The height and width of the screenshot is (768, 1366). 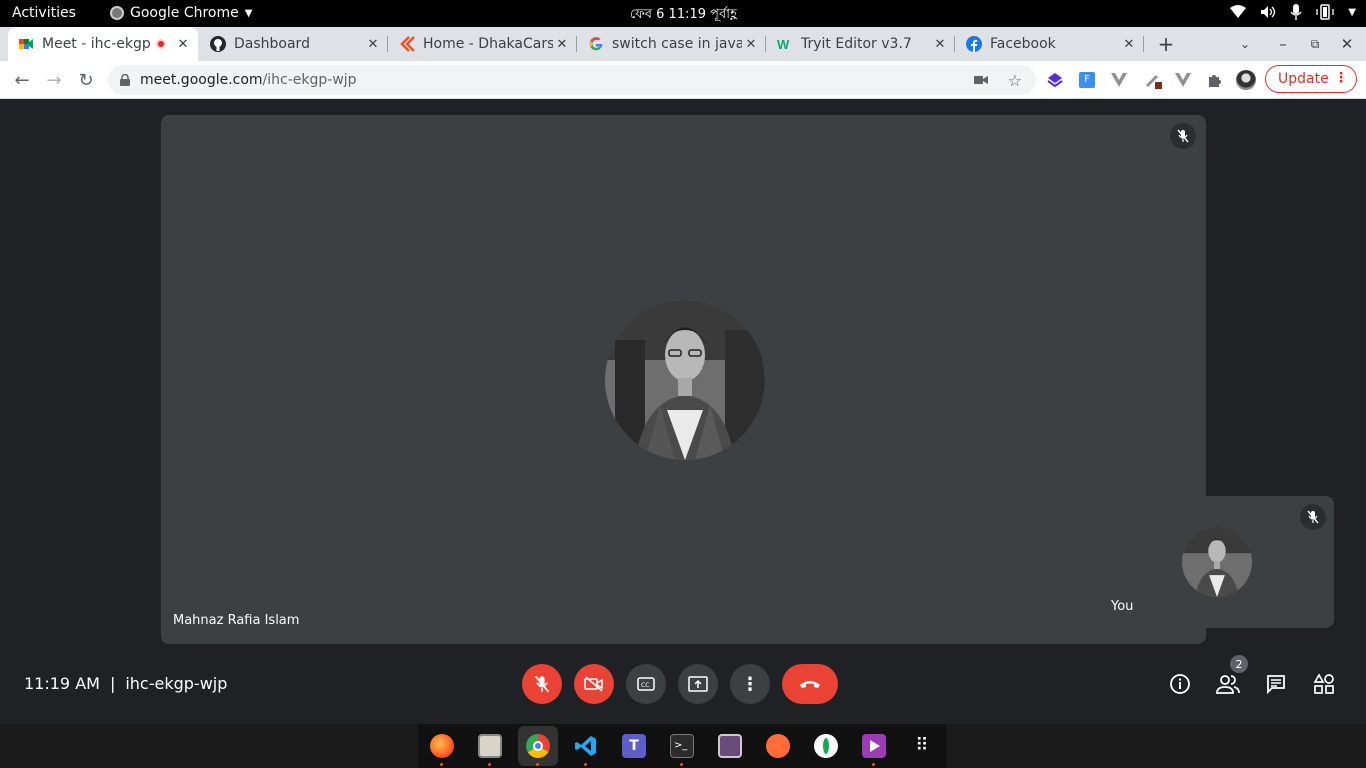 I want to click on tab-dhakacars: Home - DhakaCars ✕, so click(x=483, y=44).